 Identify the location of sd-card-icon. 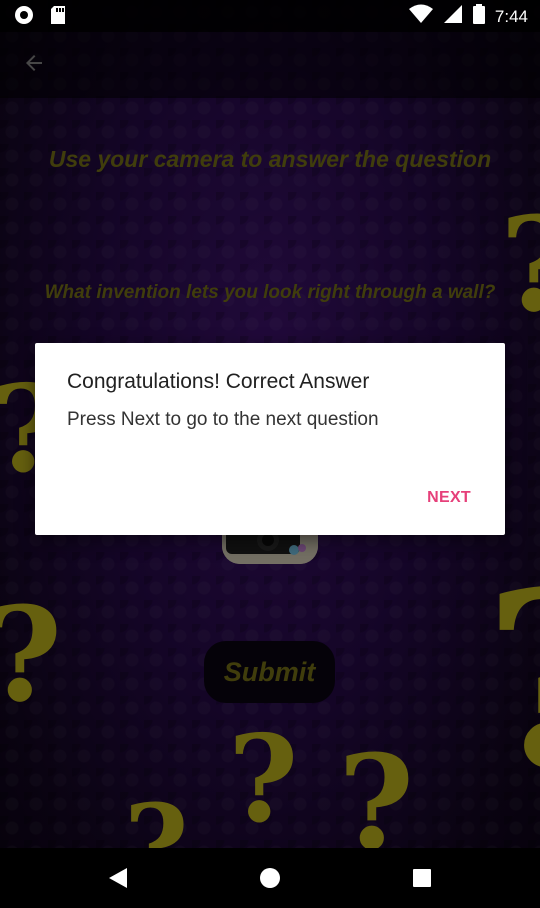
(58, 17).